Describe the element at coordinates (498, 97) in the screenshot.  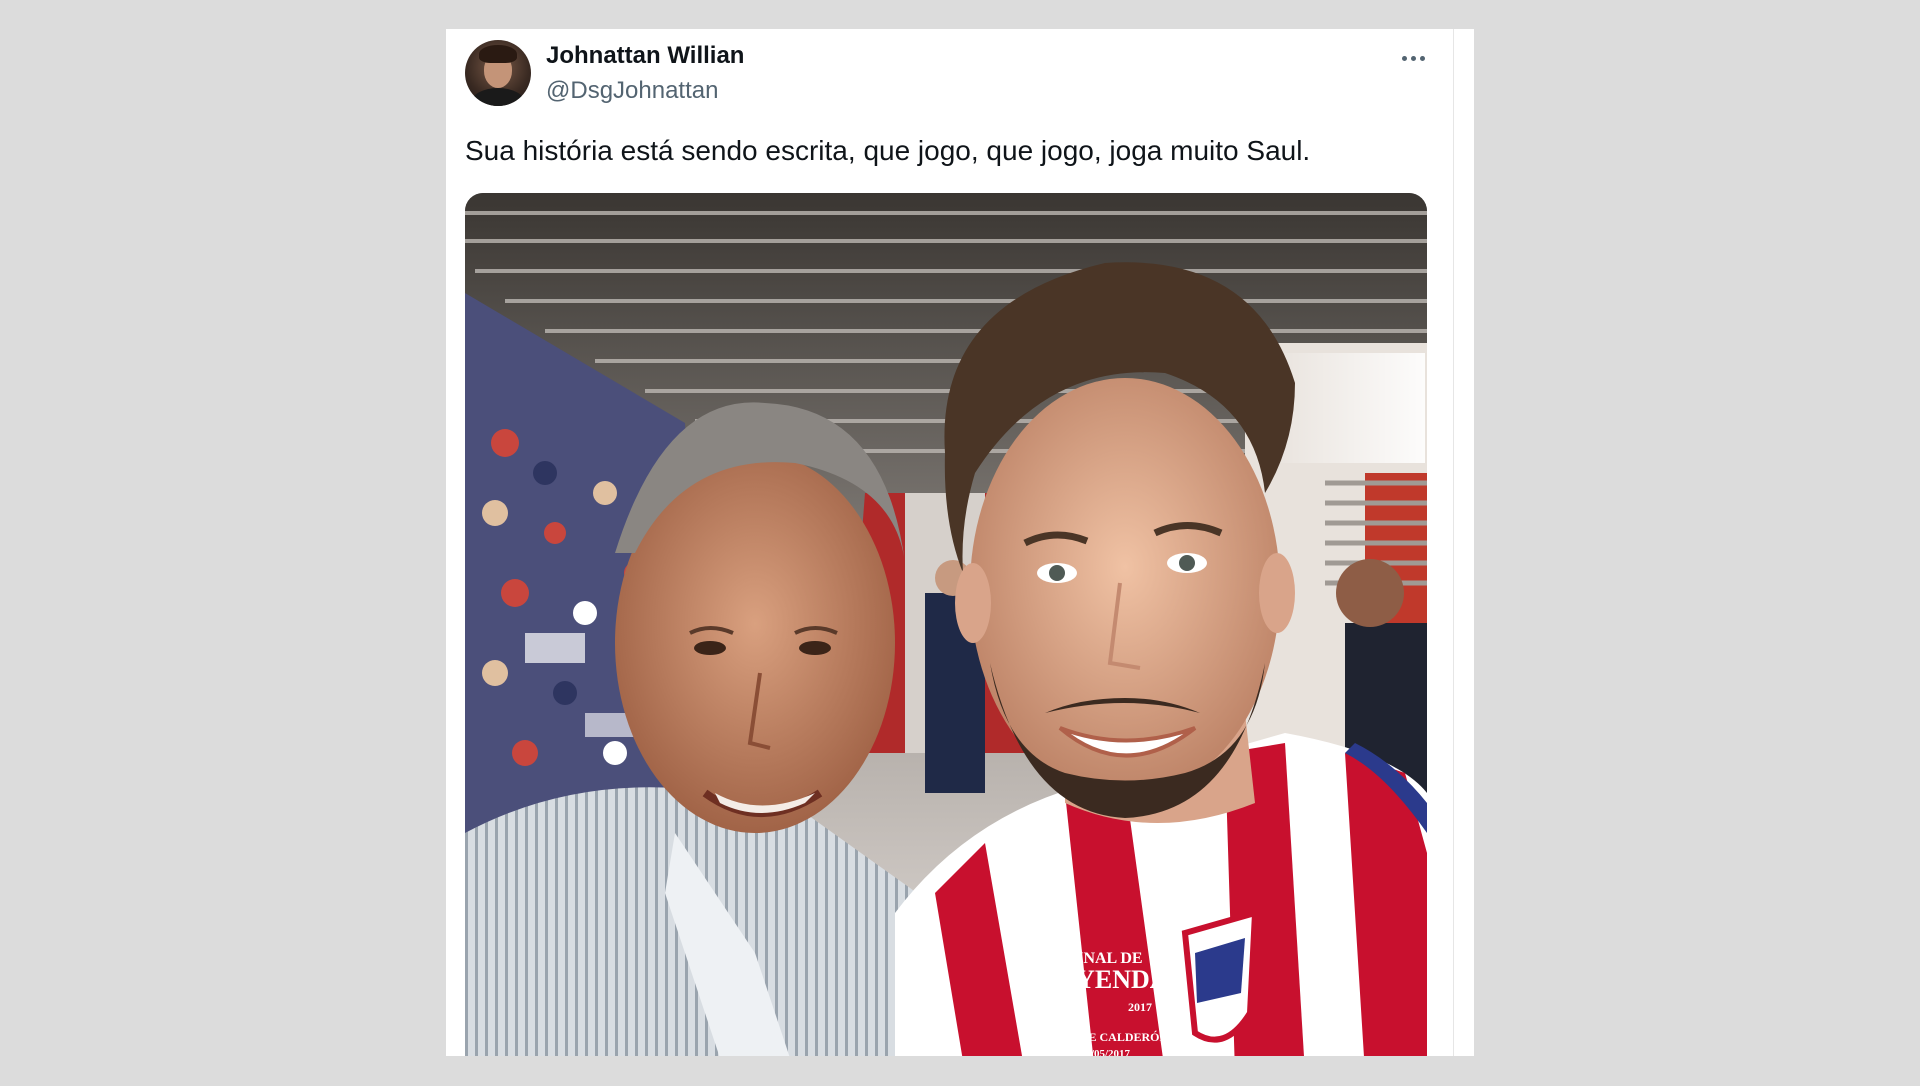
I see `avatar-body` at that location.